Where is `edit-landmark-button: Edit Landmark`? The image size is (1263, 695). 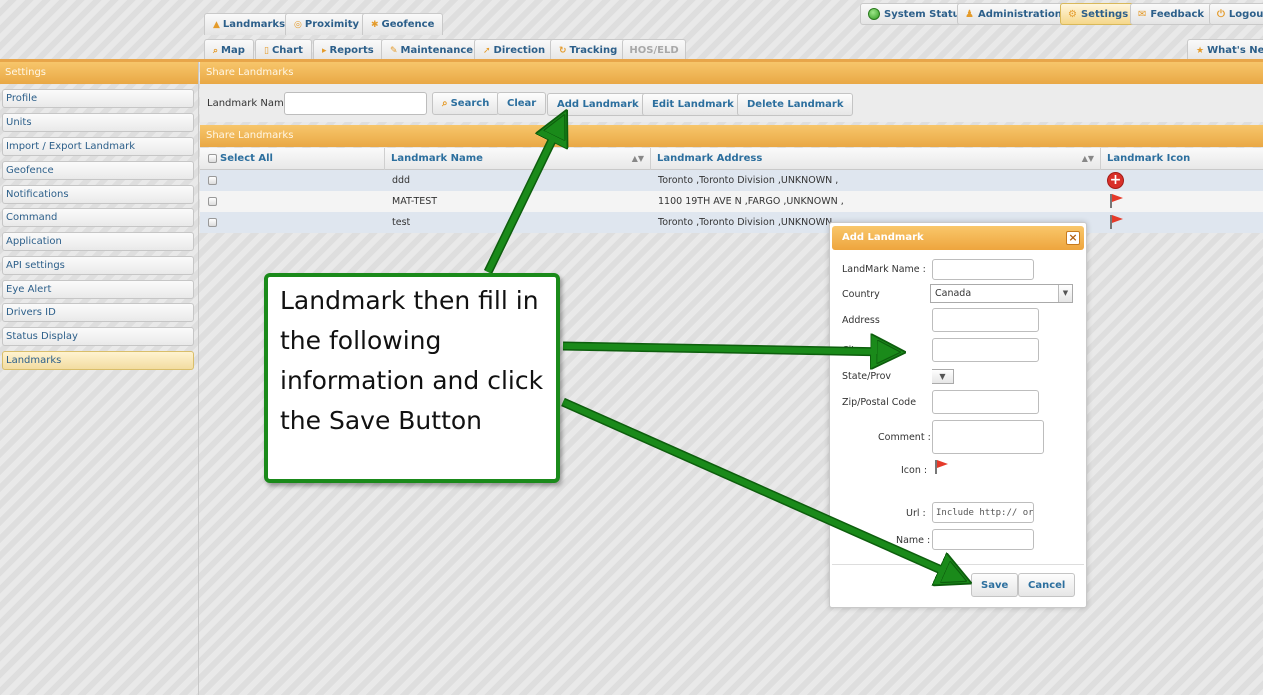 edit-landmark-button: Edit Landmark is located at coordinates (693, 104).